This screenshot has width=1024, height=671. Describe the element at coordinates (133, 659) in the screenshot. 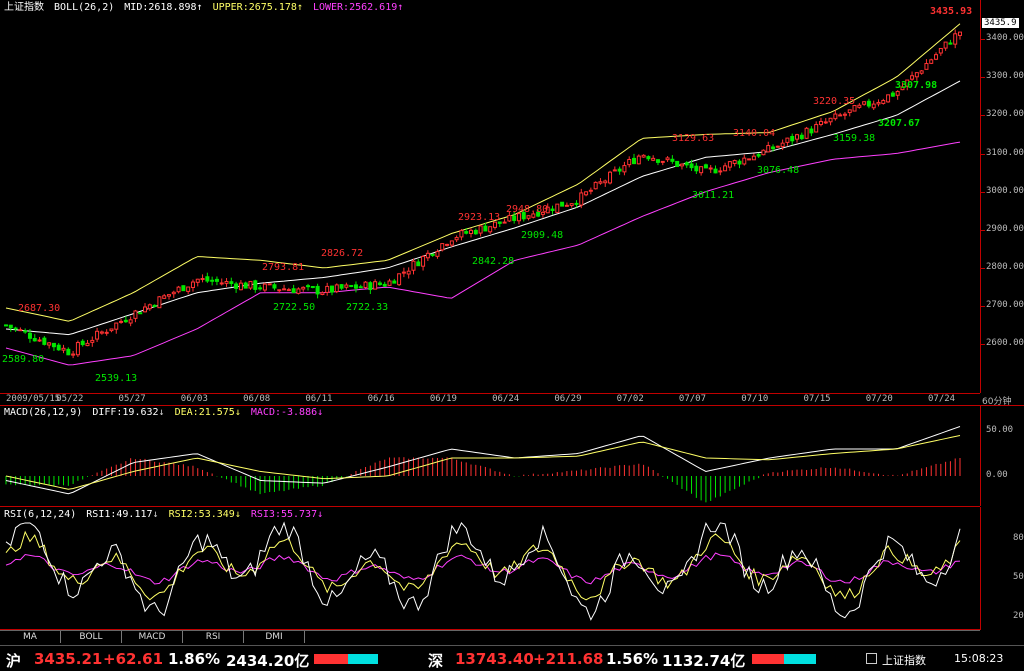

I see `sh-change: +62.61` at that location.